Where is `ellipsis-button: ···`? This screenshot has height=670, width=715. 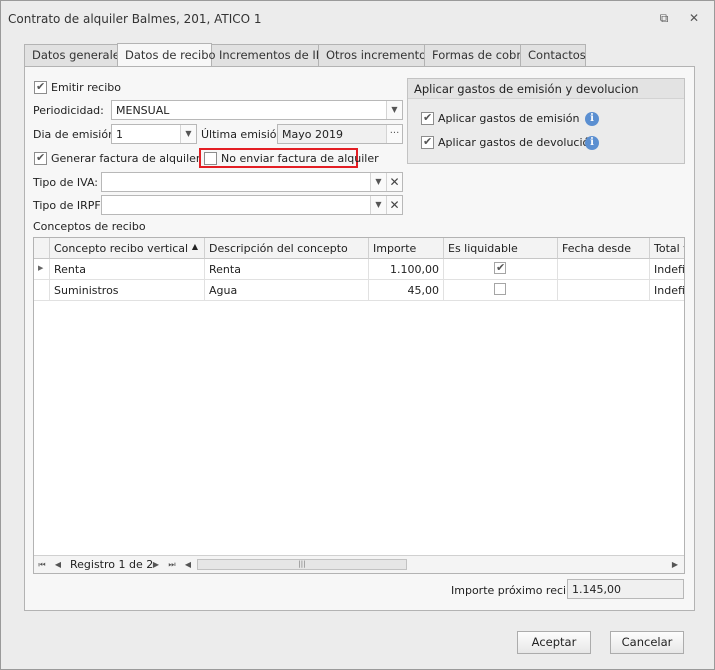
ellipsis-button: ··· is located at coordinates (394, 134).